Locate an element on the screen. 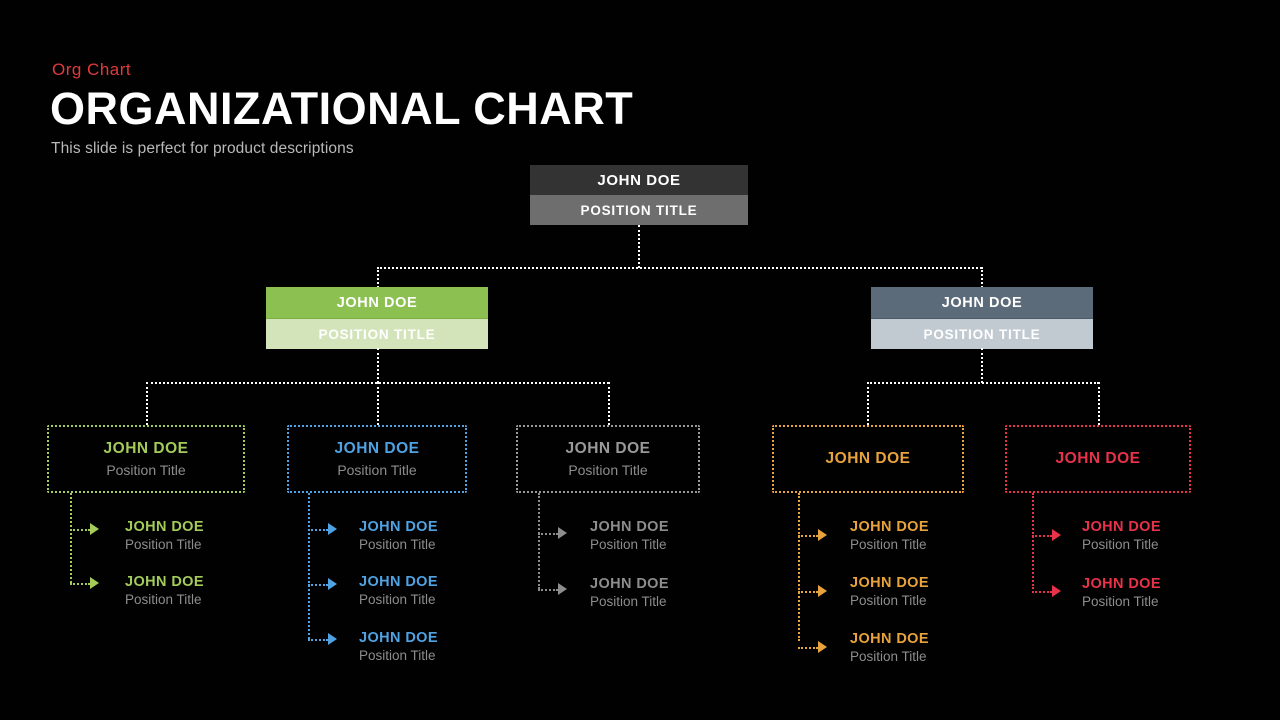 Image resolution: width=1280 pixels, height=720 pixels. org-leaf-orange-2-name: JOHN DOE is located at coordinates (889, 583).